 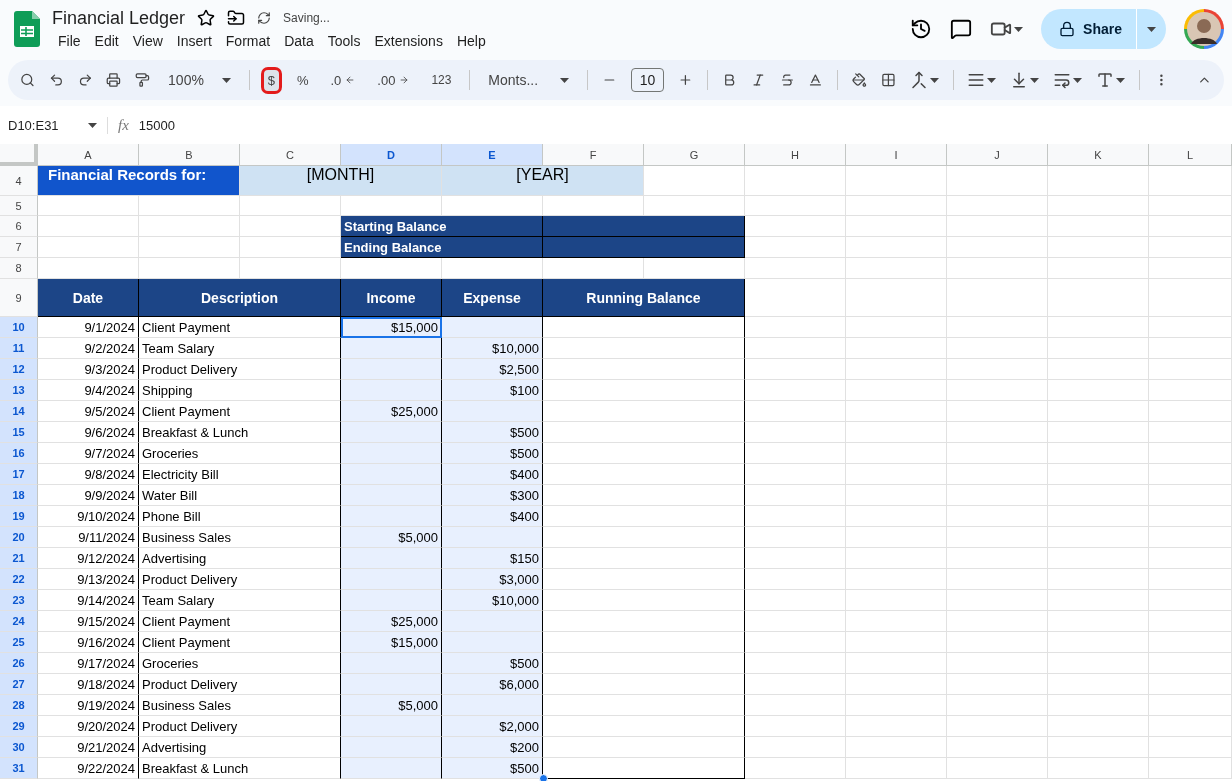 I want to click on table-cell: 9/3/2024, so click(x=88, y=369).